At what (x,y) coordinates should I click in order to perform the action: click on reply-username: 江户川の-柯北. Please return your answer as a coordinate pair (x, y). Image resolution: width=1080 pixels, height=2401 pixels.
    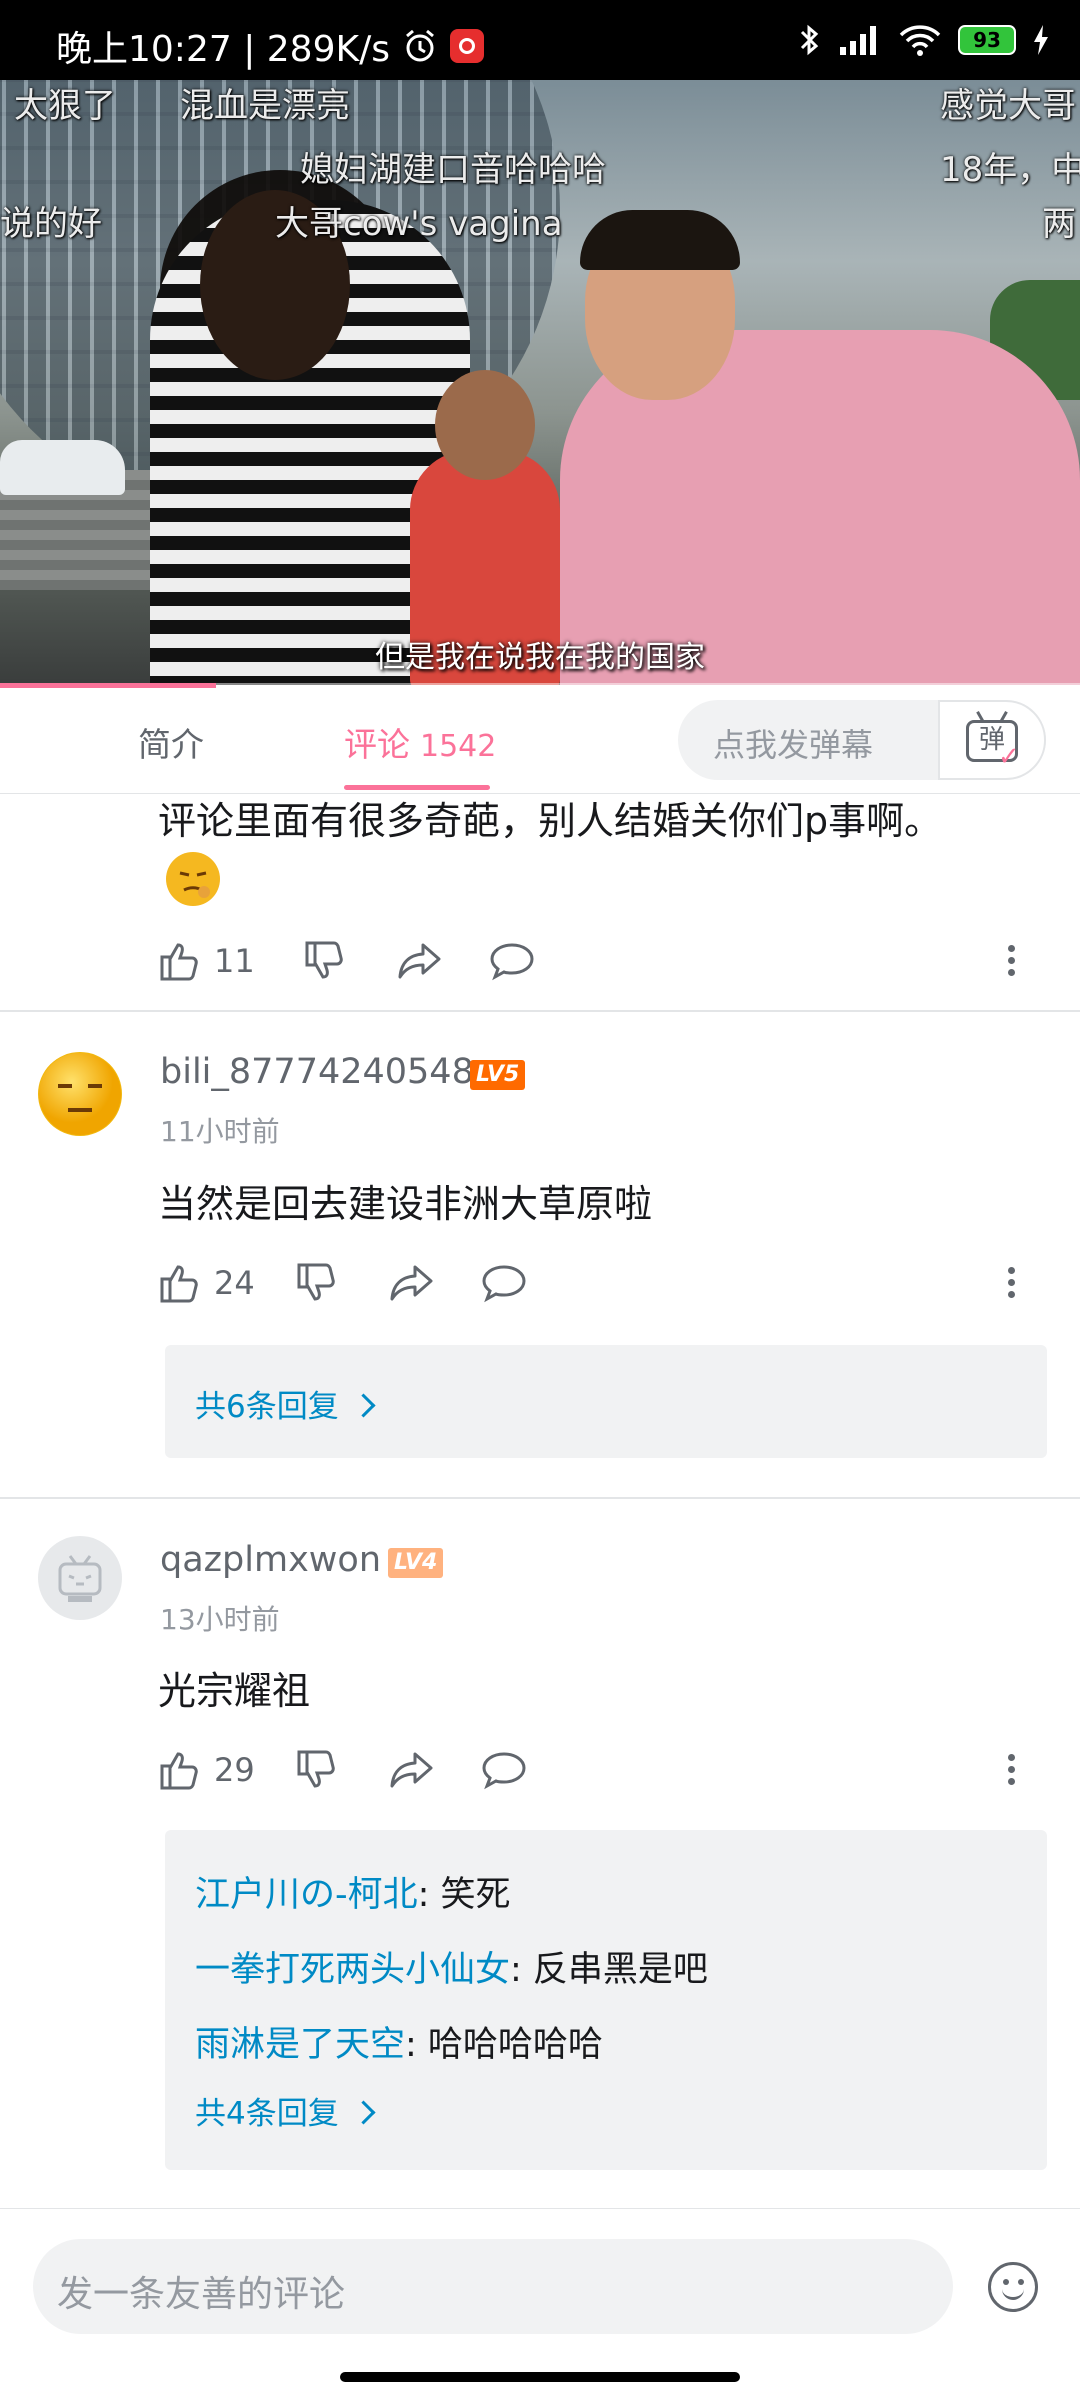
    Looking at the image, I should click on (306, 1895).